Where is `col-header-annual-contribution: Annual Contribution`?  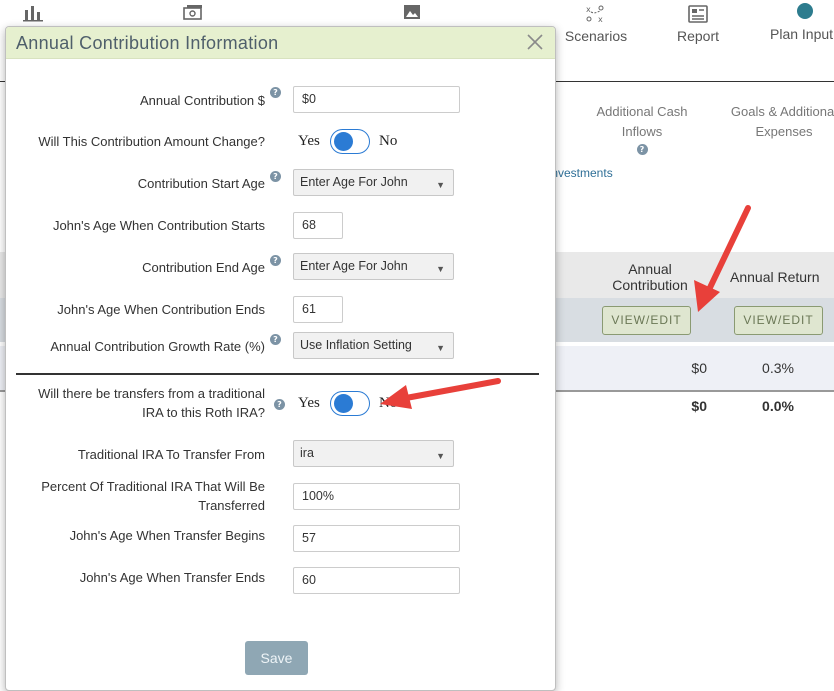 col-header-annual-contribution: Annual Contribution is located at coordinates (650, 277).